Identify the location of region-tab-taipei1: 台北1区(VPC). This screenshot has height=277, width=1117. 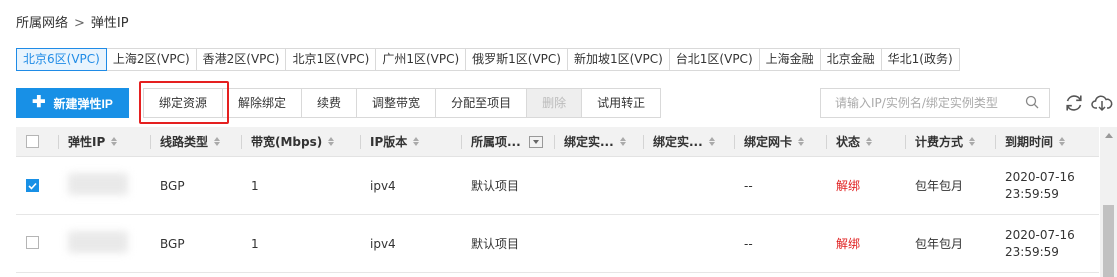
(714, 59).